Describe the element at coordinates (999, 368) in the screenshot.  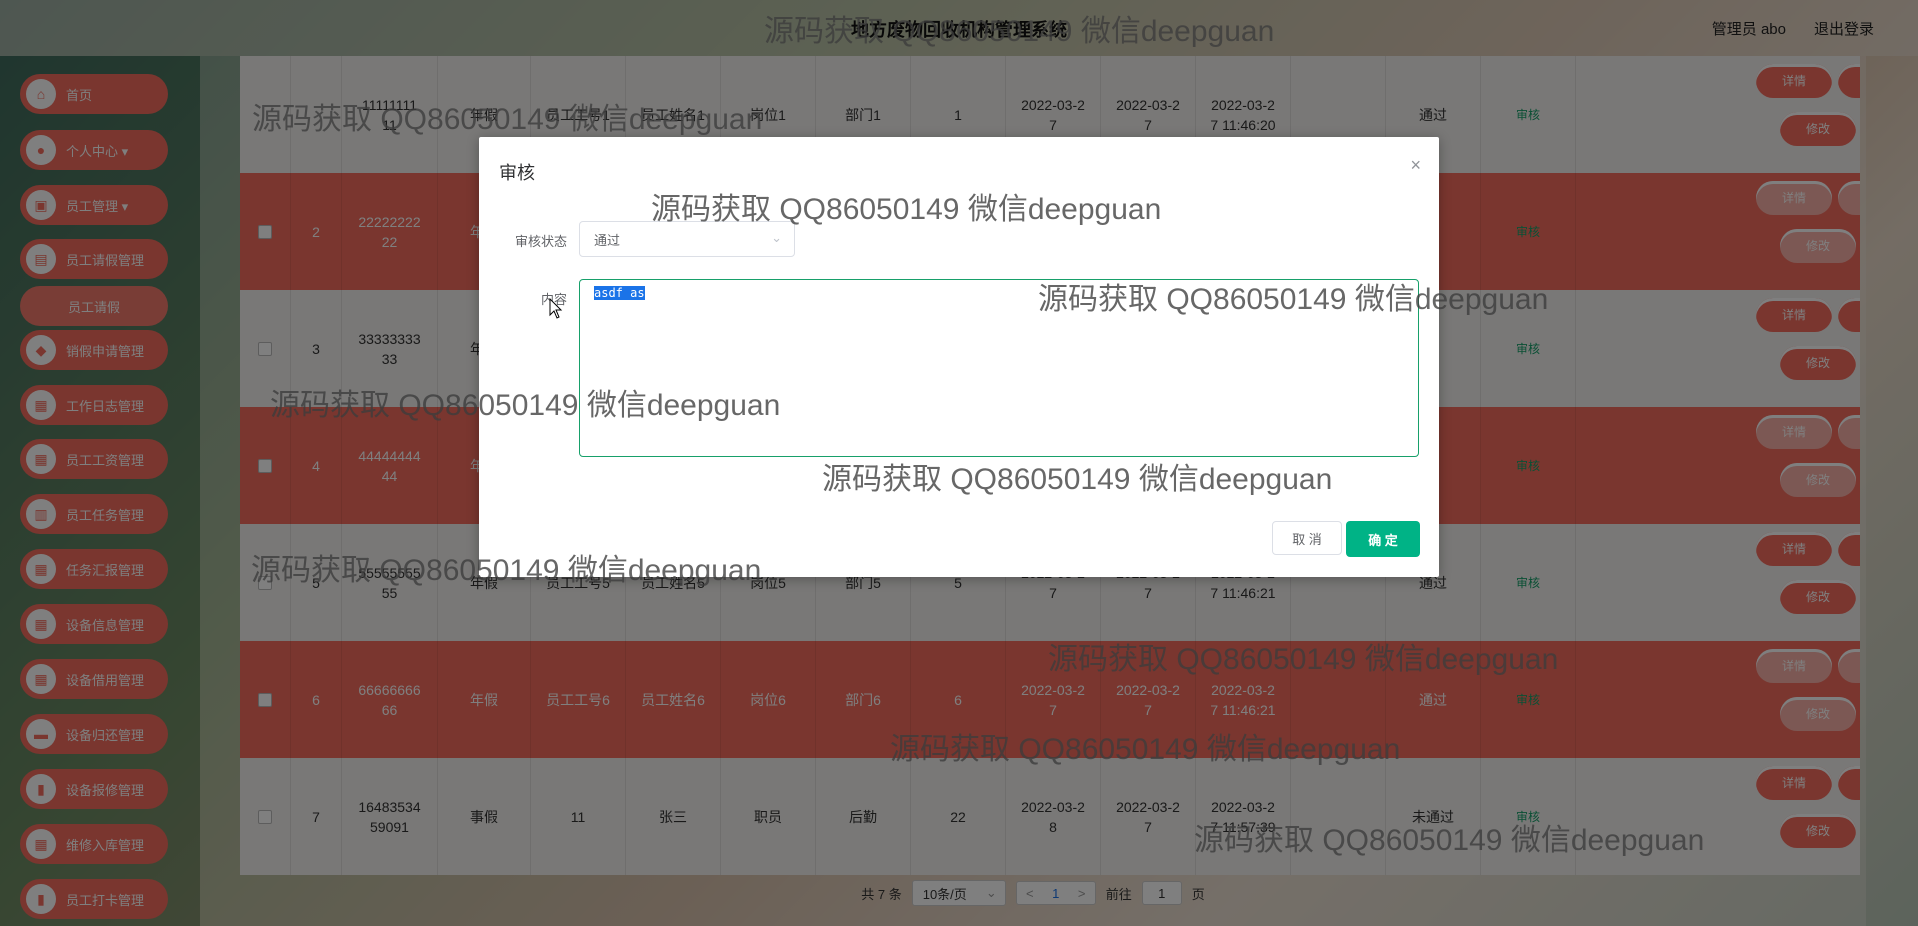
I see `content-textarea: asdf as` at that location.